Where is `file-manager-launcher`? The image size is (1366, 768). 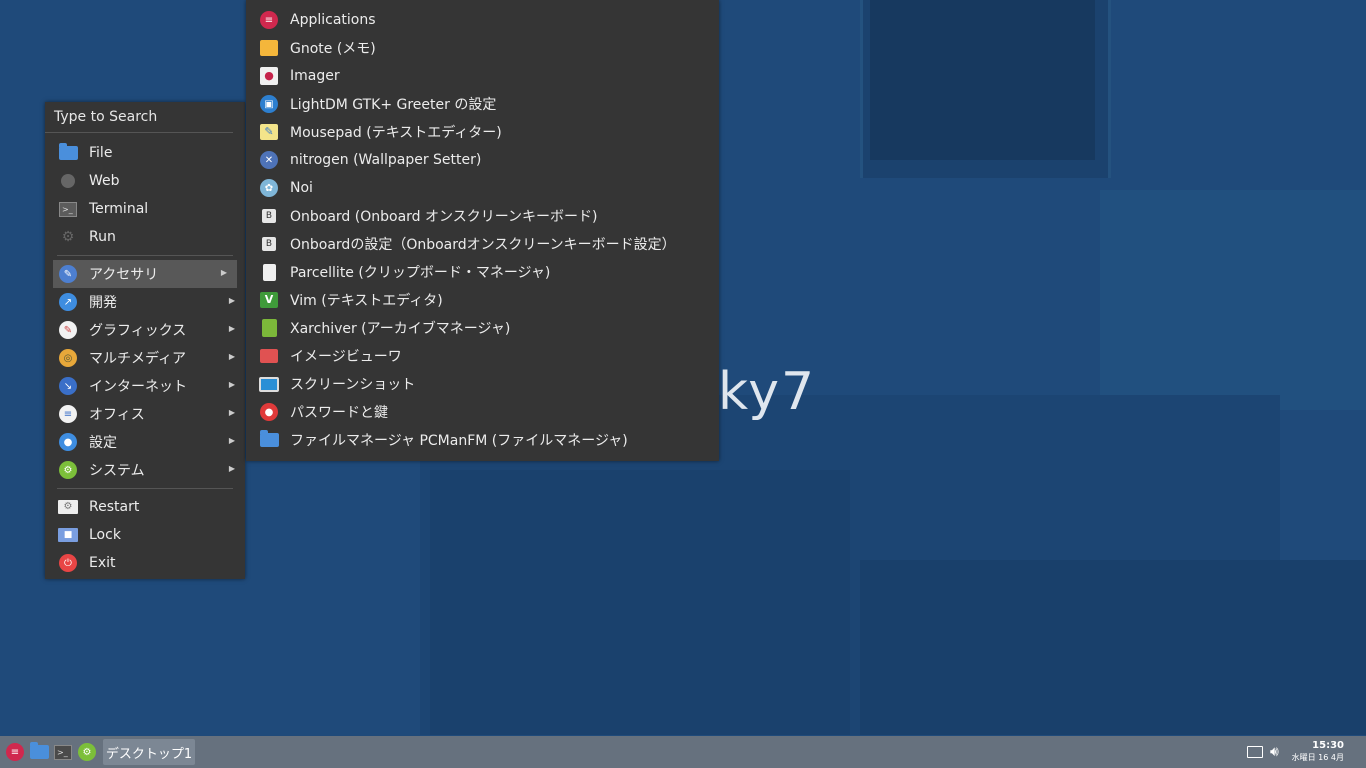
file-manager-launcher is located at coordinates (39, 752).